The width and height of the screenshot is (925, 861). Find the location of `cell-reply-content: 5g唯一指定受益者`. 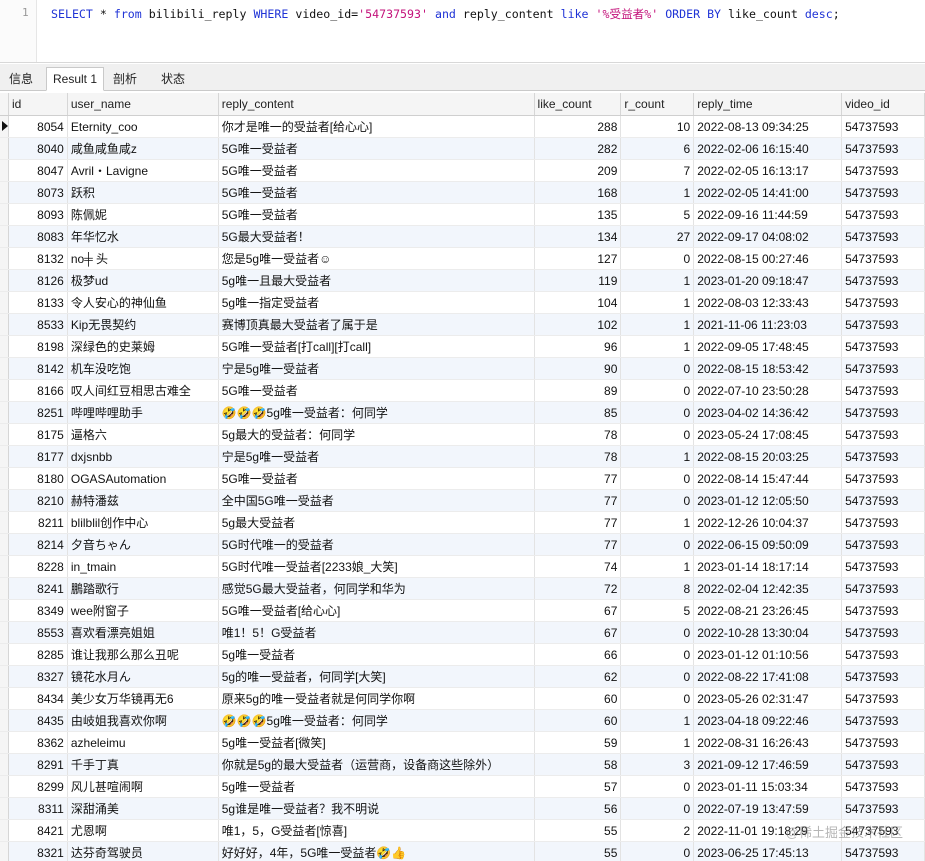

cell-reply-content: 5g唯一指定受益者 is located at coordinates (376, 302).